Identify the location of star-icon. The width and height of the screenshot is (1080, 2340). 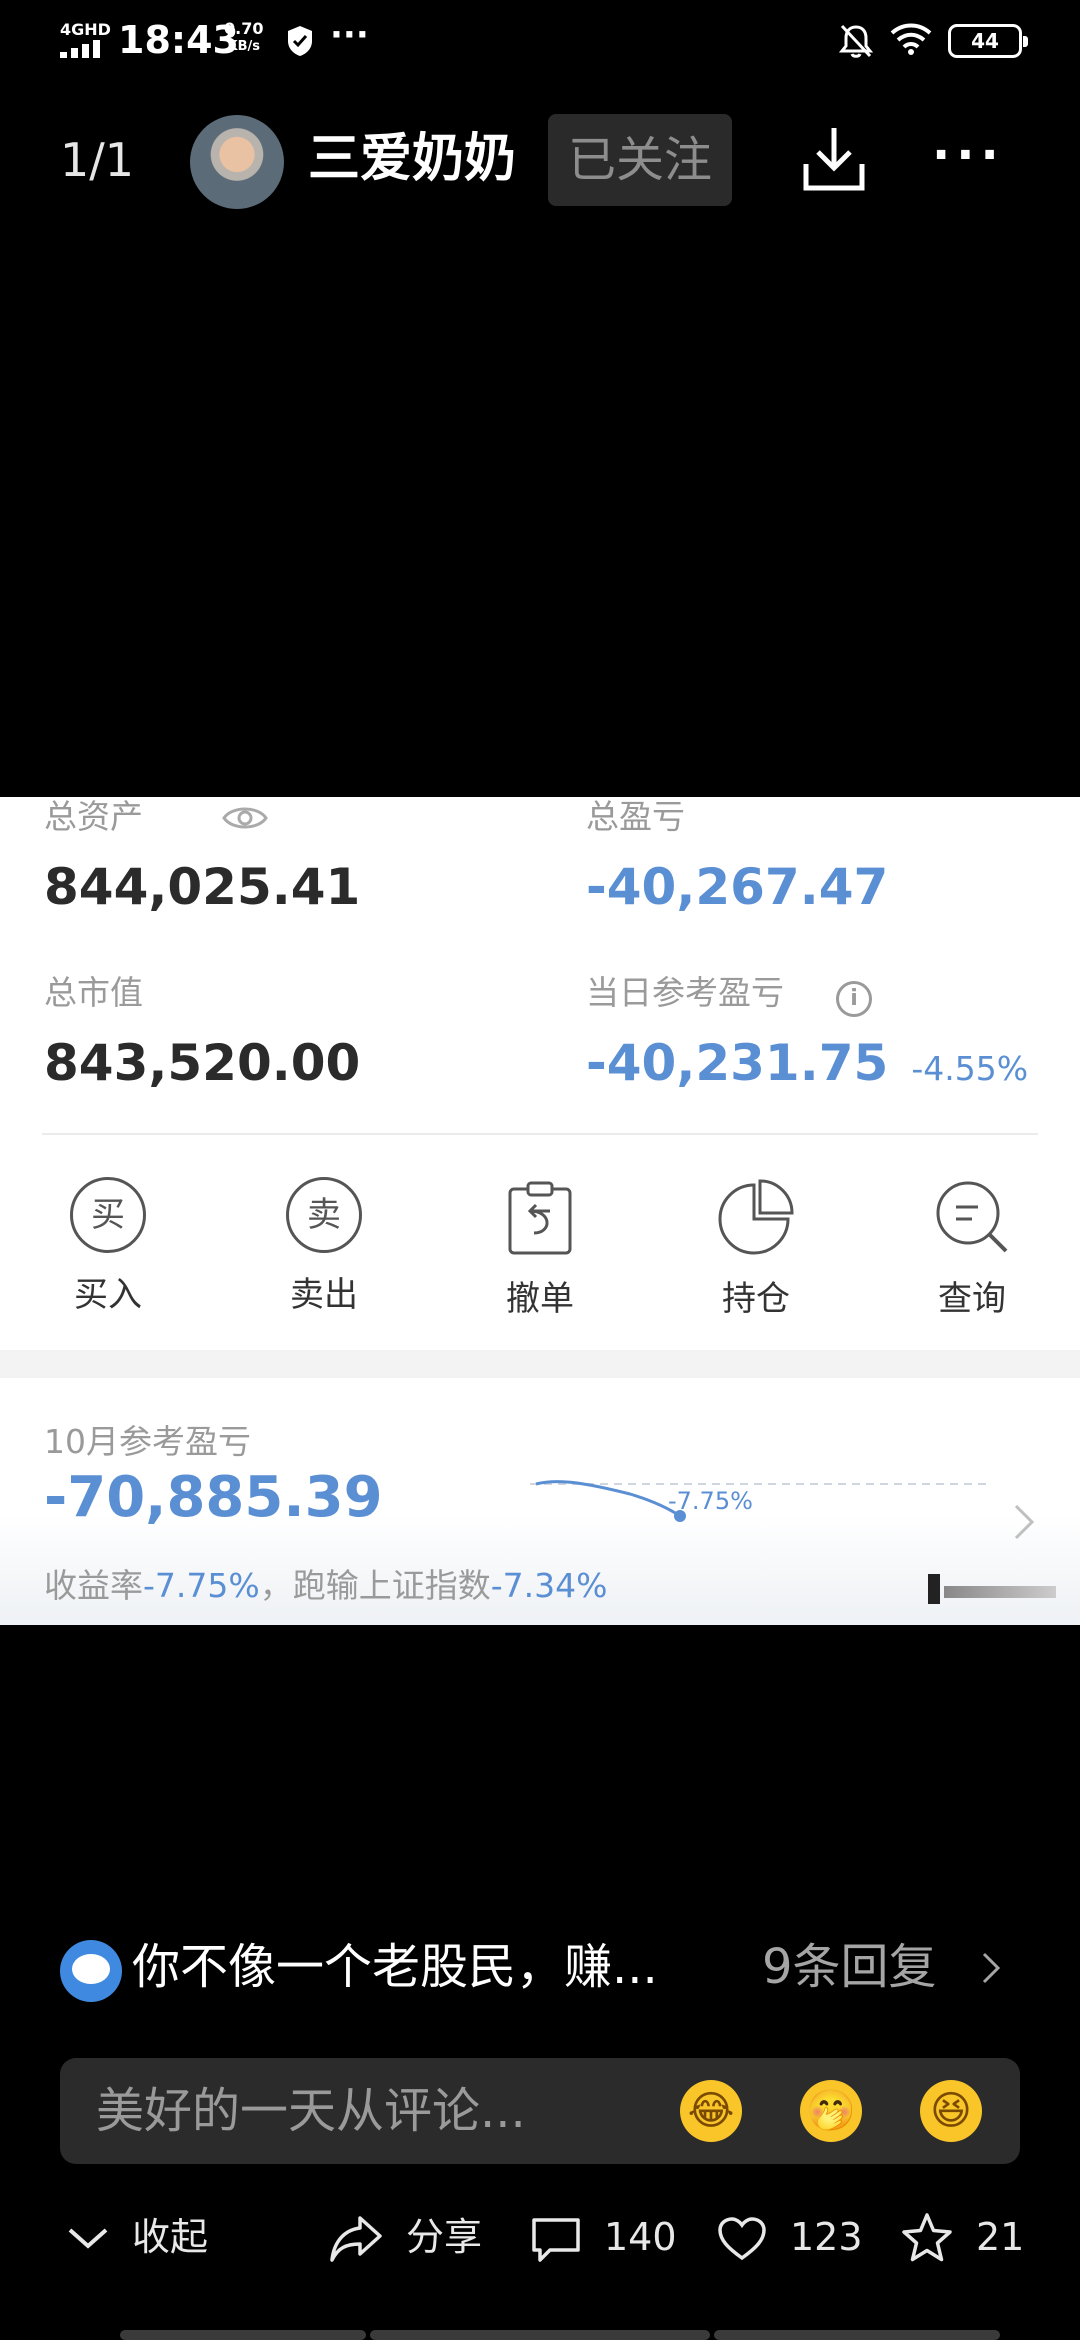
(927, 2237).